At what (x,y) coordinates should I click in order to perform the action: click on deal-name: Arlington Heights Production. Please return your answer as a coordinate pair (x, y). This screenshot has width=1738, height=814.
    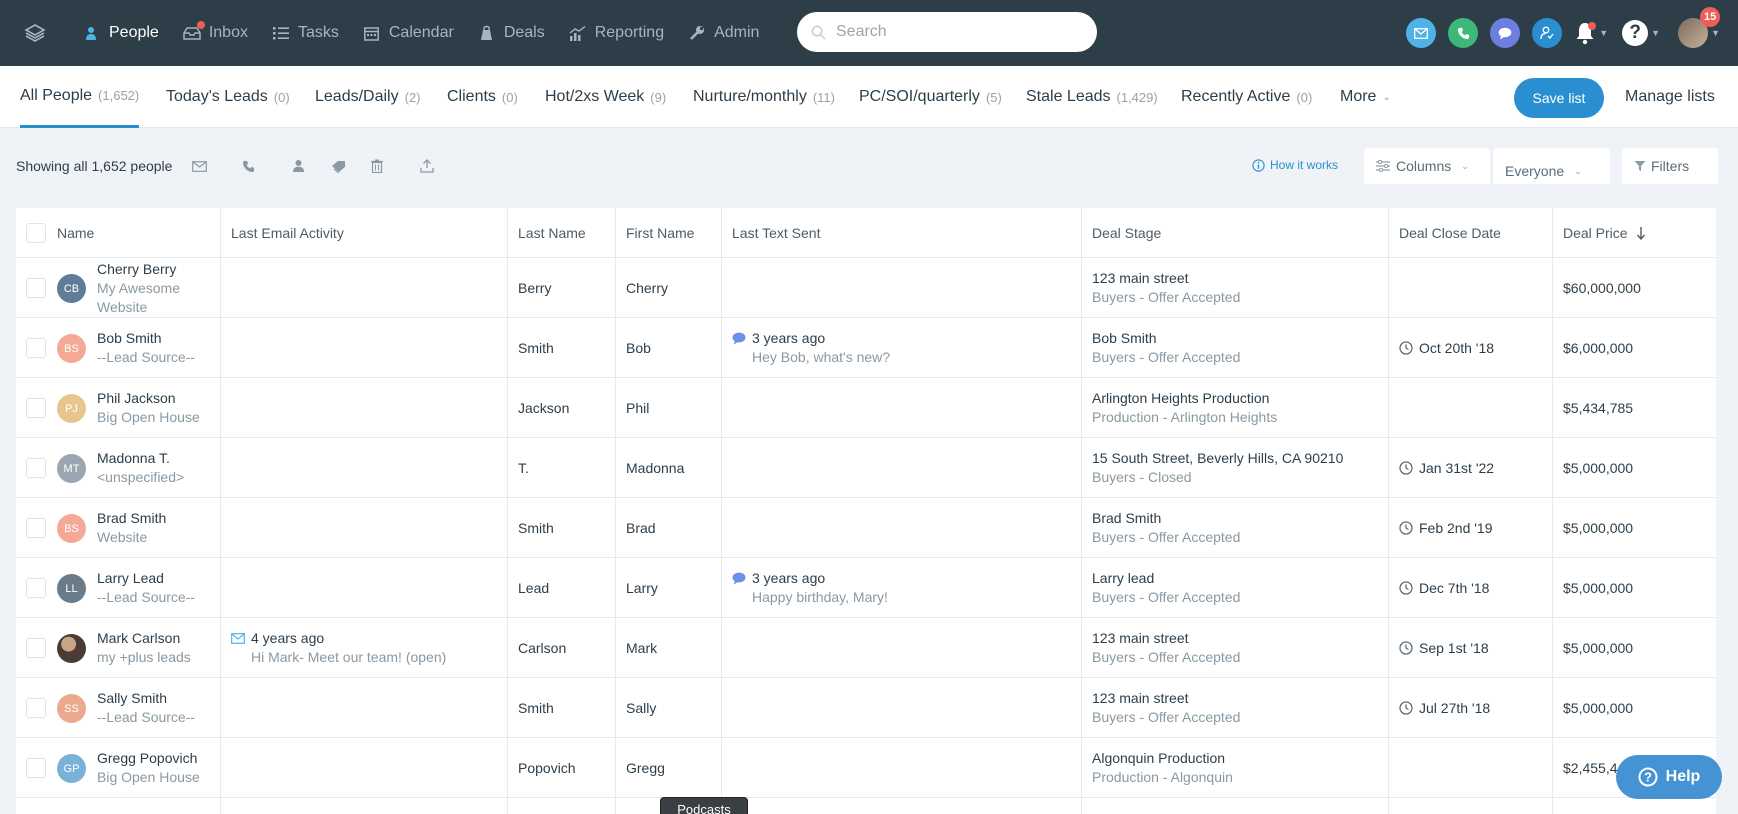
    Looking at the image, I should click on (1237, 398).